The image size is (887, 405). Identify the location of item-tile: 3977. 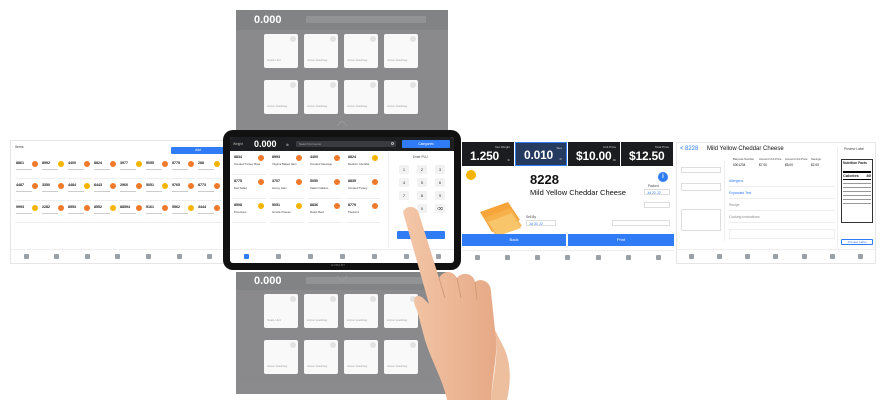
(131, 169).